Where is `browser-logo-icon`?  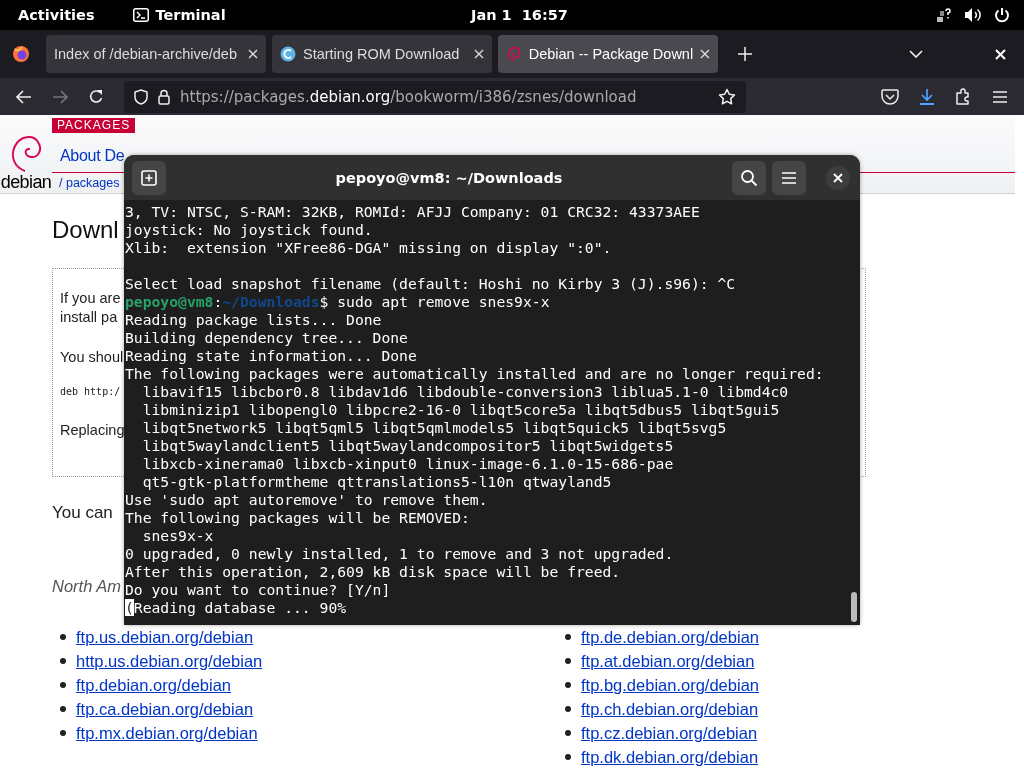
browser-logo-icon is located at coordinates (21, 54).